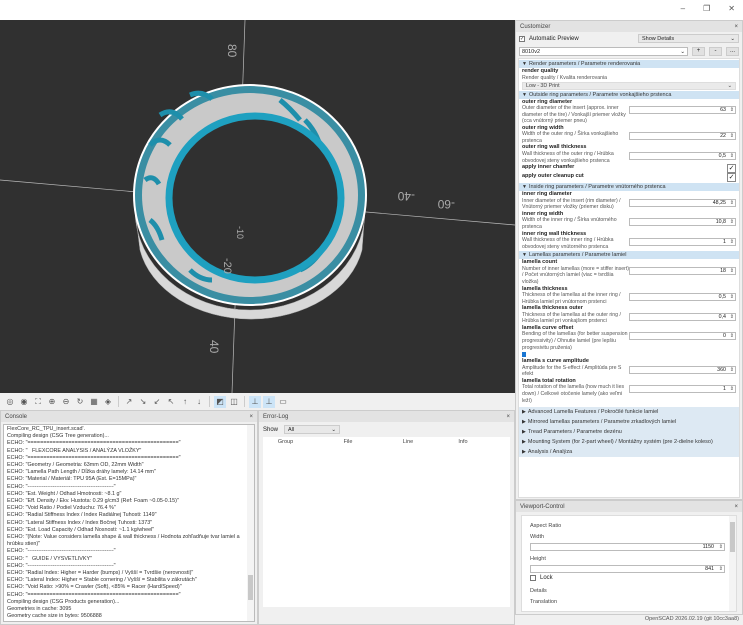 This screenshot has height=625, width=743. I want to click on remove-preset-button: -, so click(715, 51).